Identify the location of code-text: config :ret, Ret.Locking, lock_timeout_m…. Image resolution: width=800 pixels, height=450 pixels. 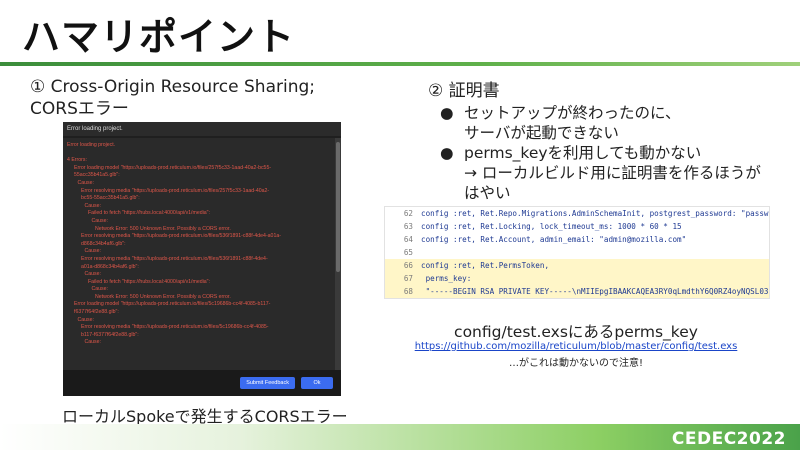
(551, 226).